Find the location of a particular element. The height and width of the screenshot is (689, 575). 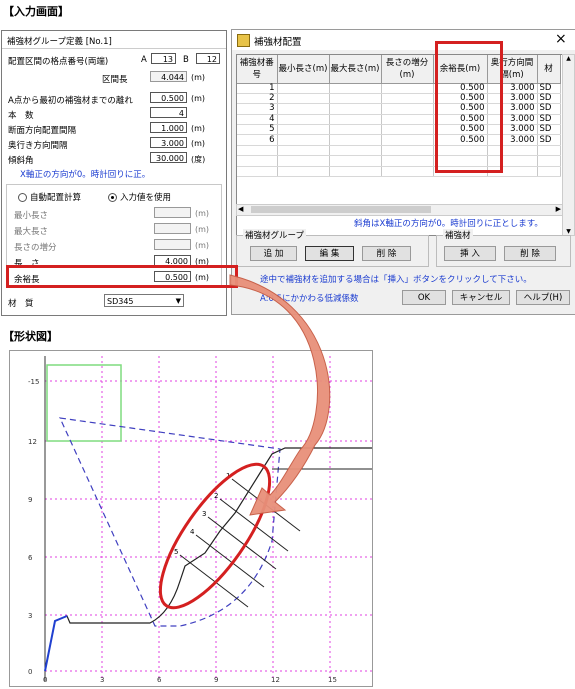

reinforcement-bars: 12345 is located at coordinates (237, 540).